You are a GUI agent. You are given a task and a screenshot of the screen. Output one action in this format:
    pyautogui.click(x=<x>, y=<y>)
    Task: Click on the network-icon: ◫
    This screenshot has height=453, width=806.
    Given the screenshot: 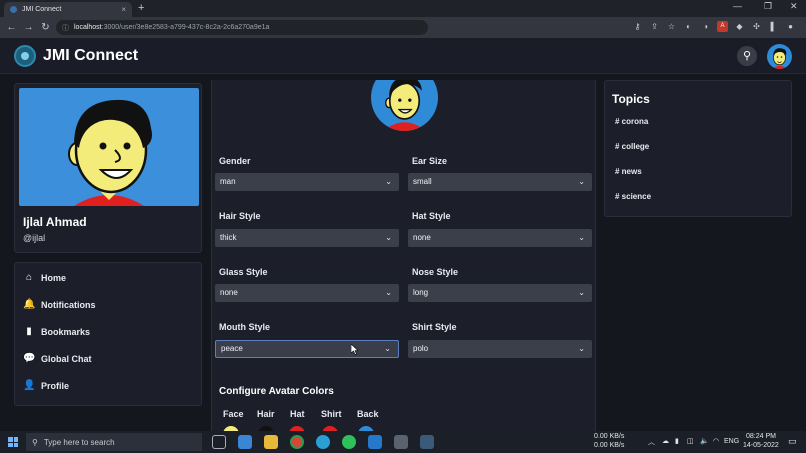 What is the action you would take?
    pyautogui.click(x=690, y=441)
    